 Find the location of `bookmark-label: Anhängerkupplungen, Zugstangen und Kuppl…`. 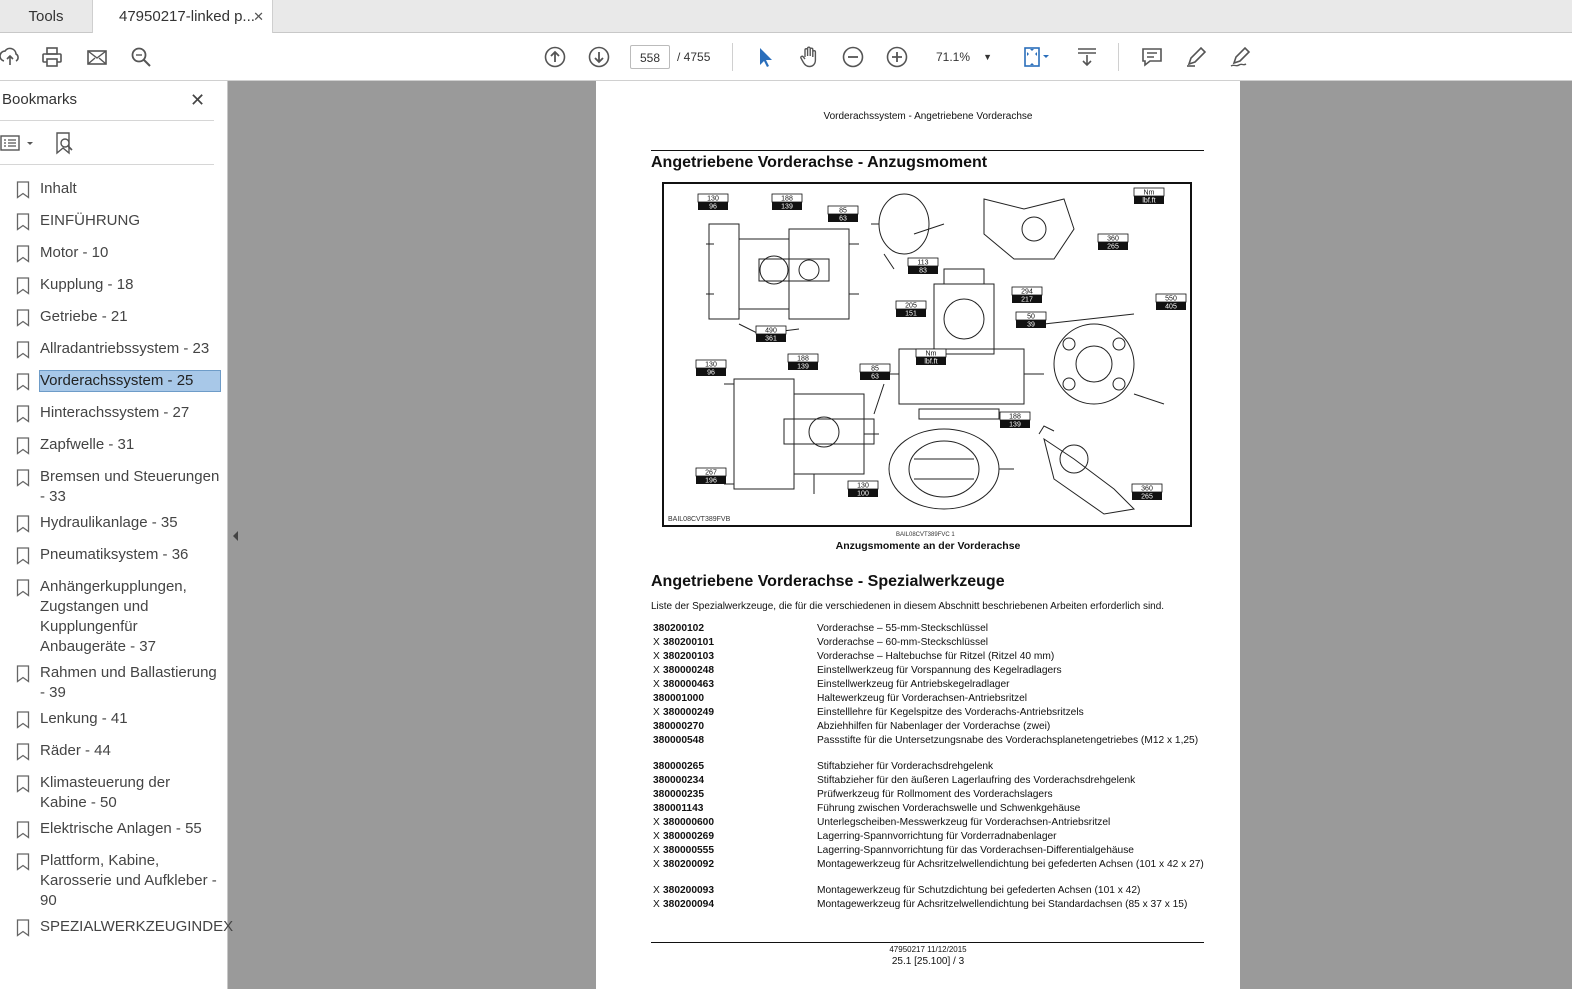

bookmark-label: Anhängerkupplungen, Zugstangen und Kuppl… is located at coordinates (113, 616).